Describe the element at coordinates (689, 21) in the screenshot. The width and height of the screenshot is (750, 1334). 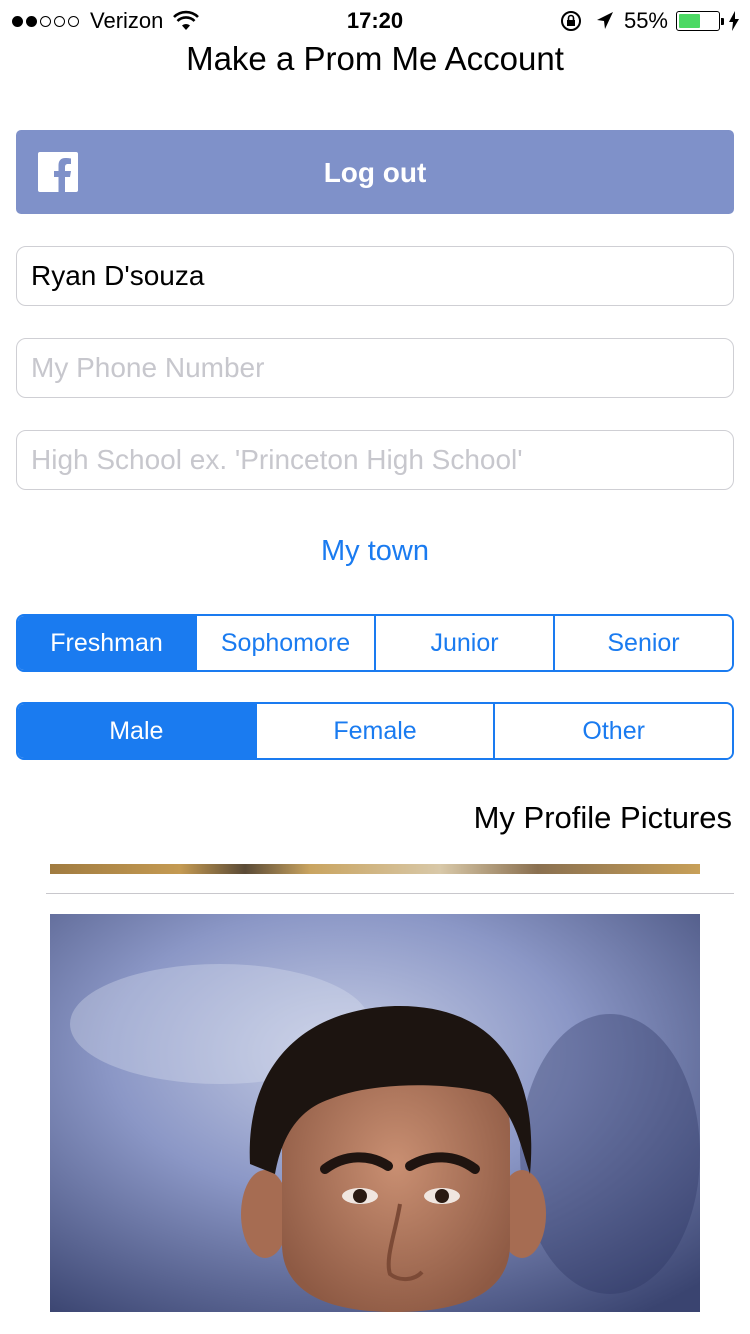
I see `battery-fill` at that location.